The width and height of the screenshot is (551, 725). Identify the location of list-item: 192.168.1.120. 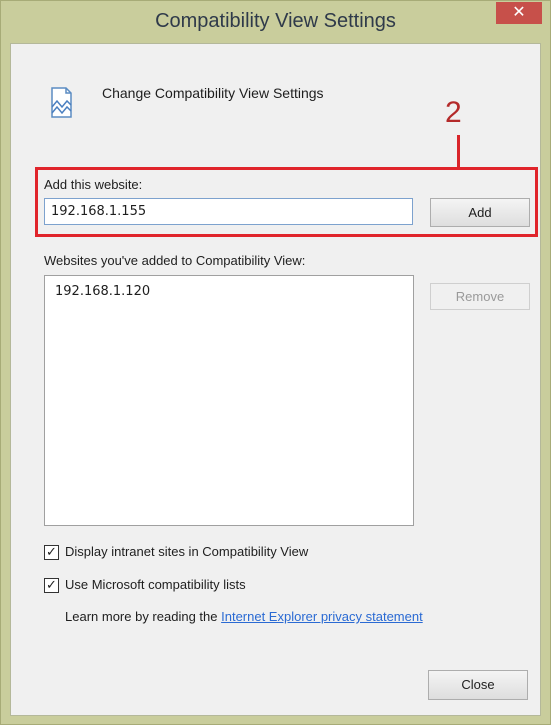
(229, 291).